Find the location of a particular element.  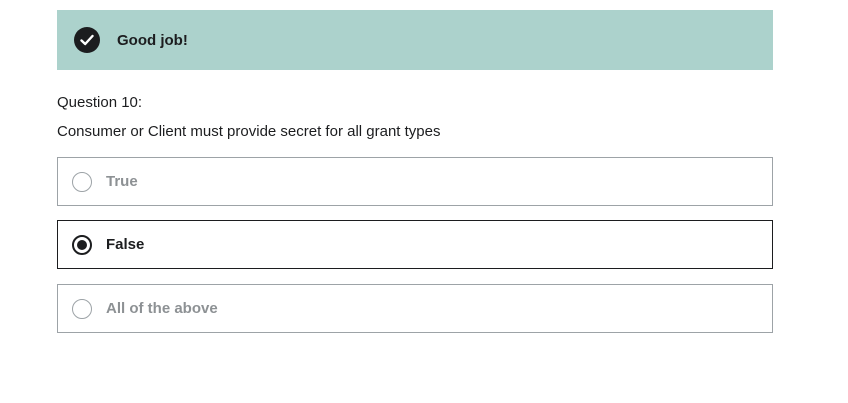

feedback-banner: Good job! is located at coordinates (415, 40).